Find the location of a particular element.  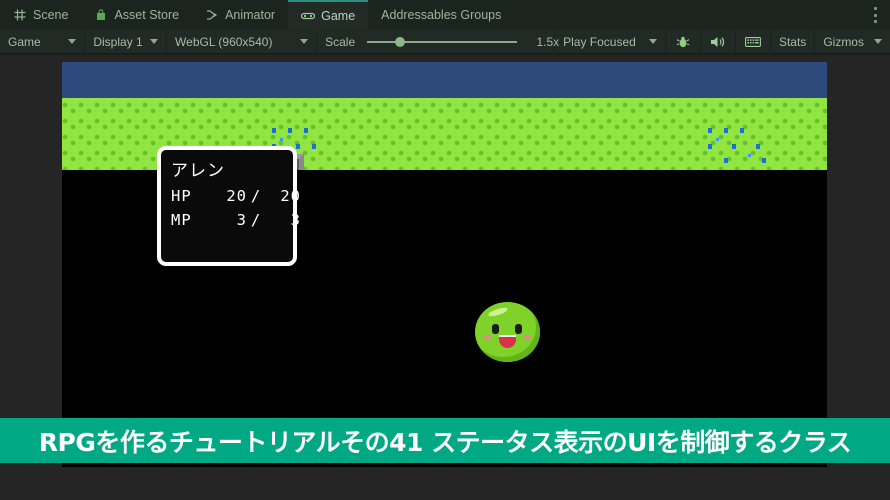

scale-slider is located at coordinates (442, 41).